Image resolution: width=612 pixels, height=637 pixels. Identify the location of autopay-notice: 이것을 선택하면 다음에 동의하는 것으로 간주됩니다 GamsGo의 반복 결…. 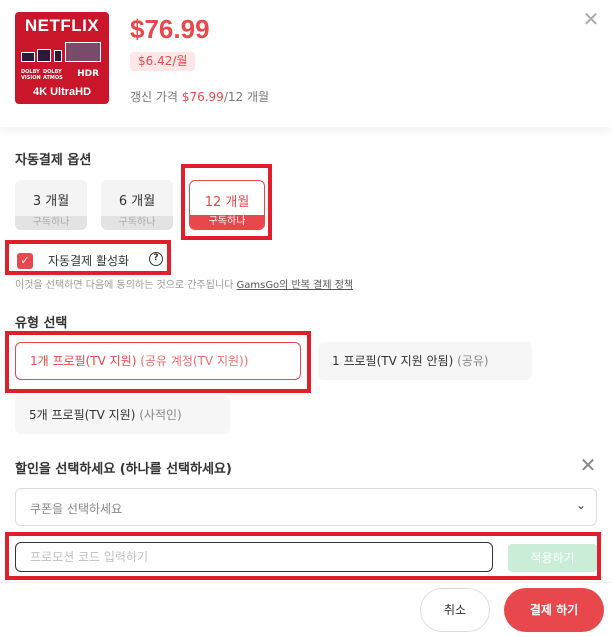
(184, 283).